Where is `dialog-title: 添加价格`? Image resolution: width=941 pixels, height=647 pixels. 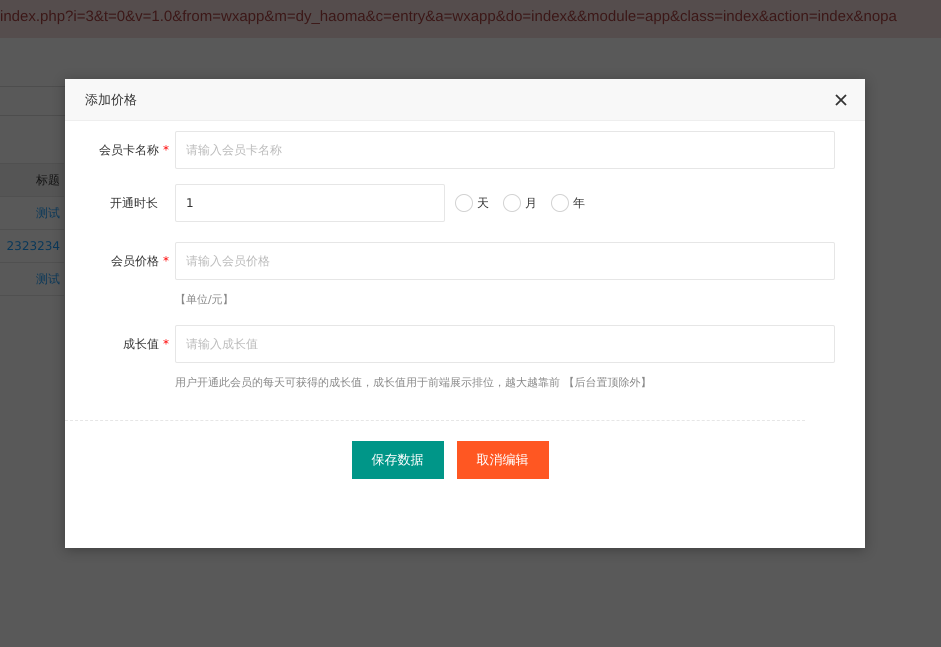 dialog-title: 添加价格 is located at coordinates (111, 100).